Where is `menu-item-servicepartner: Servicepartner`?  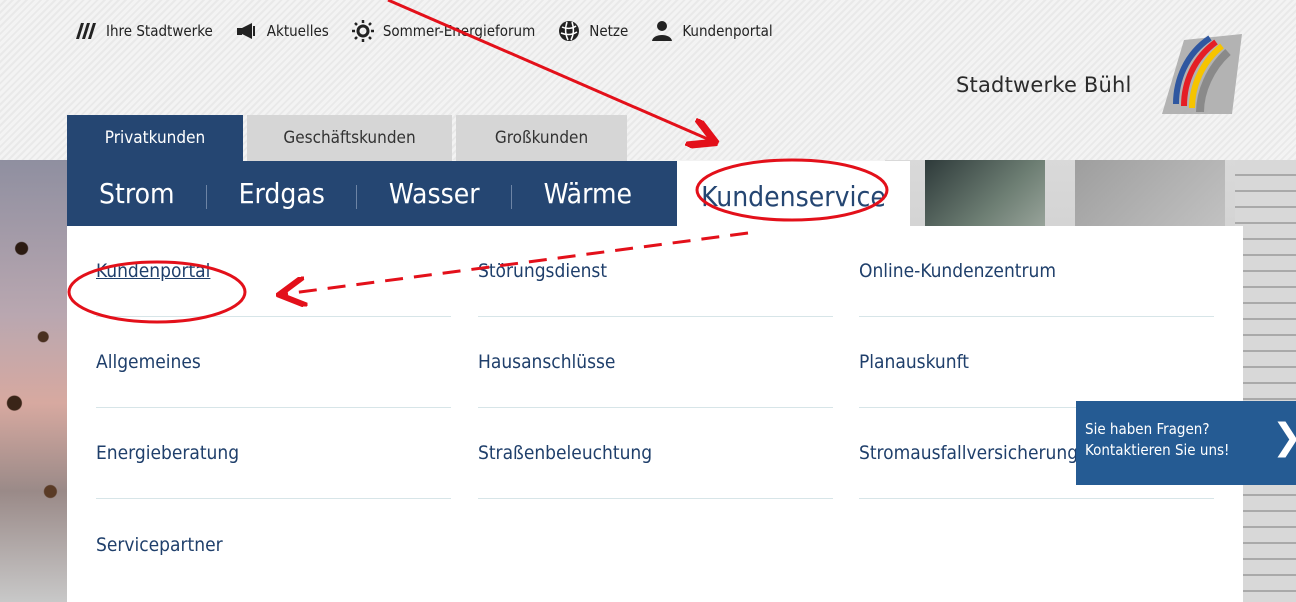 menu-item-servicepartner: Servicepartner is located at coordinates (273, 544).